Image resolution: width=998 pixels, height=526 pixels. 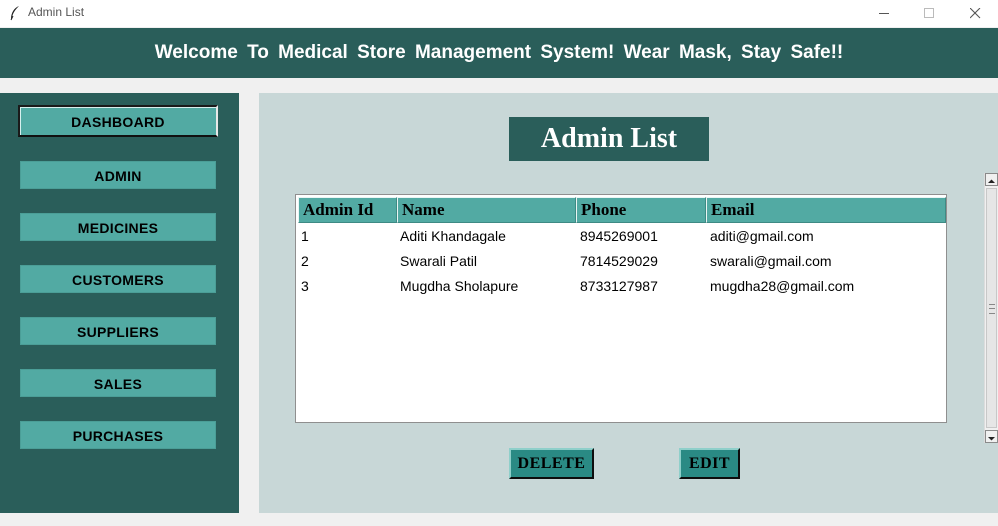 What do you see at coordinates (499, 519) in the screenshot?
I see `window-bottom-border` at bounding box center [499, 519].